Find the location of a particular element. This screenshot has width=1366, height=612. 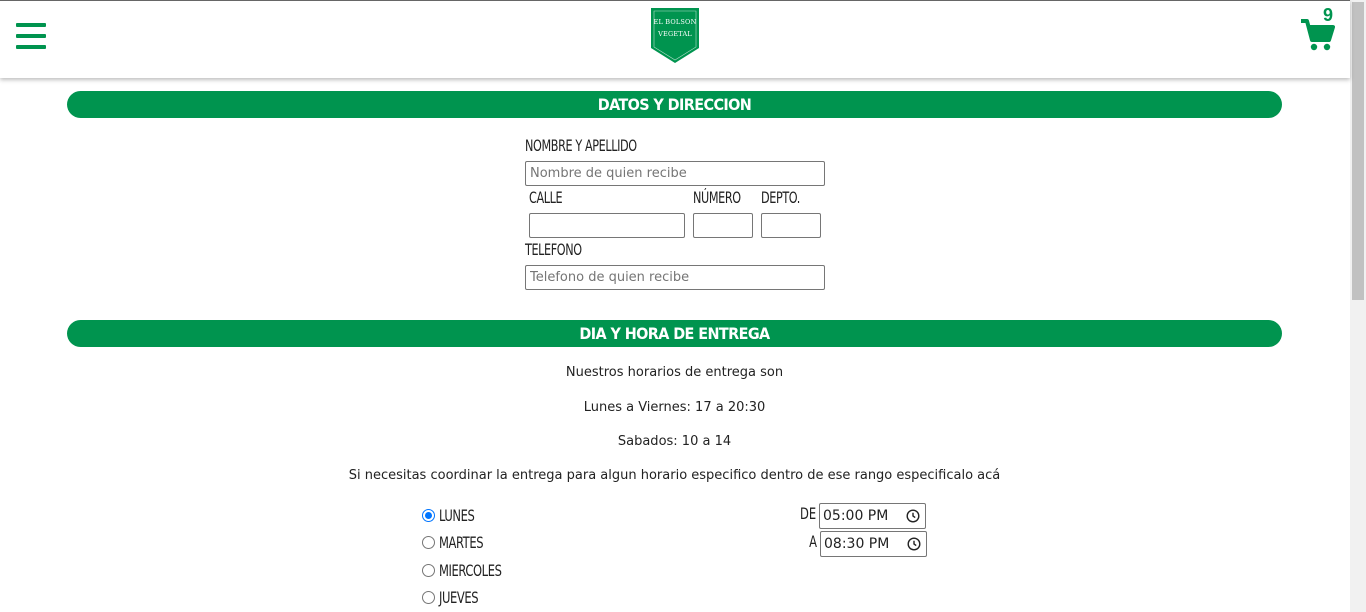

logo-text: EL BOLSON VEGETAL is located at coordinates (675, 28).